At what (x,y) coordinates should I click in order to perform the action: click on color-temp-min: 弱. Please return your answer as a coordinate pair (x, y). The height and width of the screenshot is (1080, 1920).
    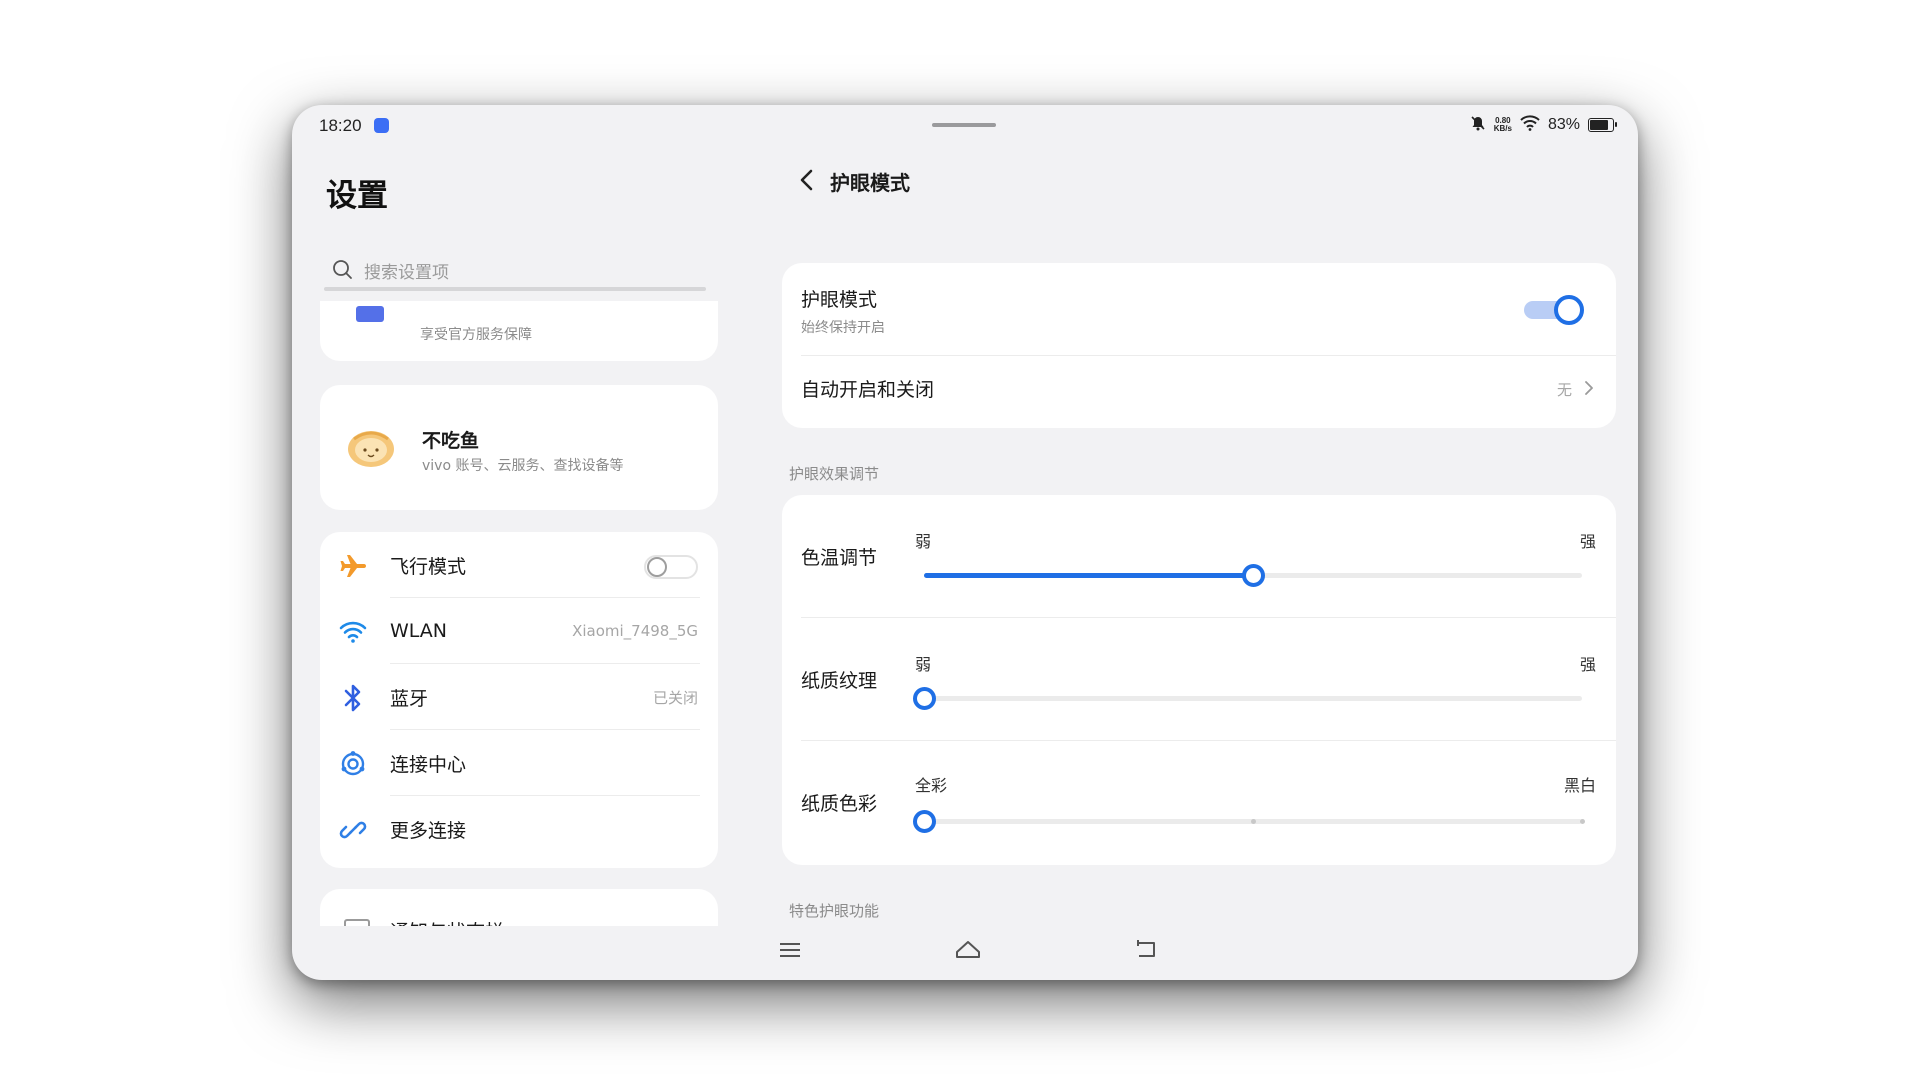
    Looking at the image, I should click on (923, 541).